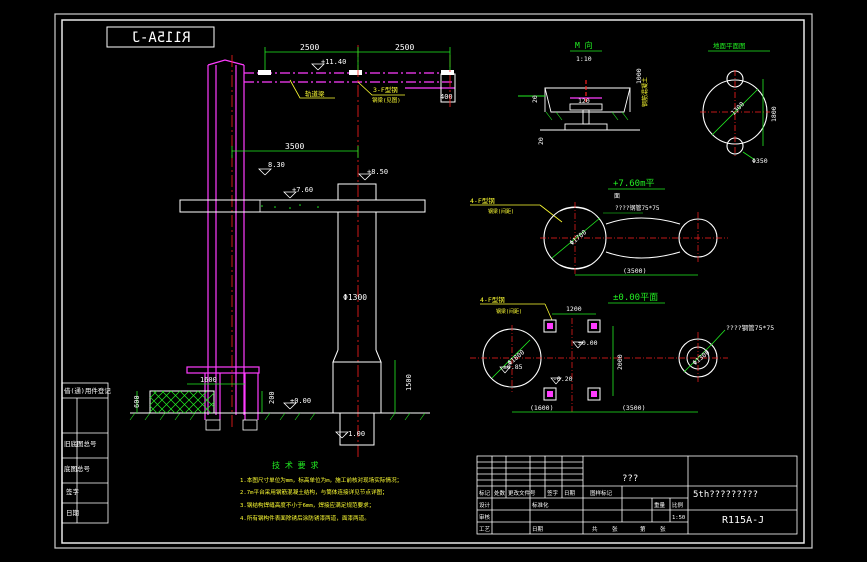  Describe the element at coordinates (77, 468) in the screenshot. I see `stamp-label-3: 底图总号` at that location.